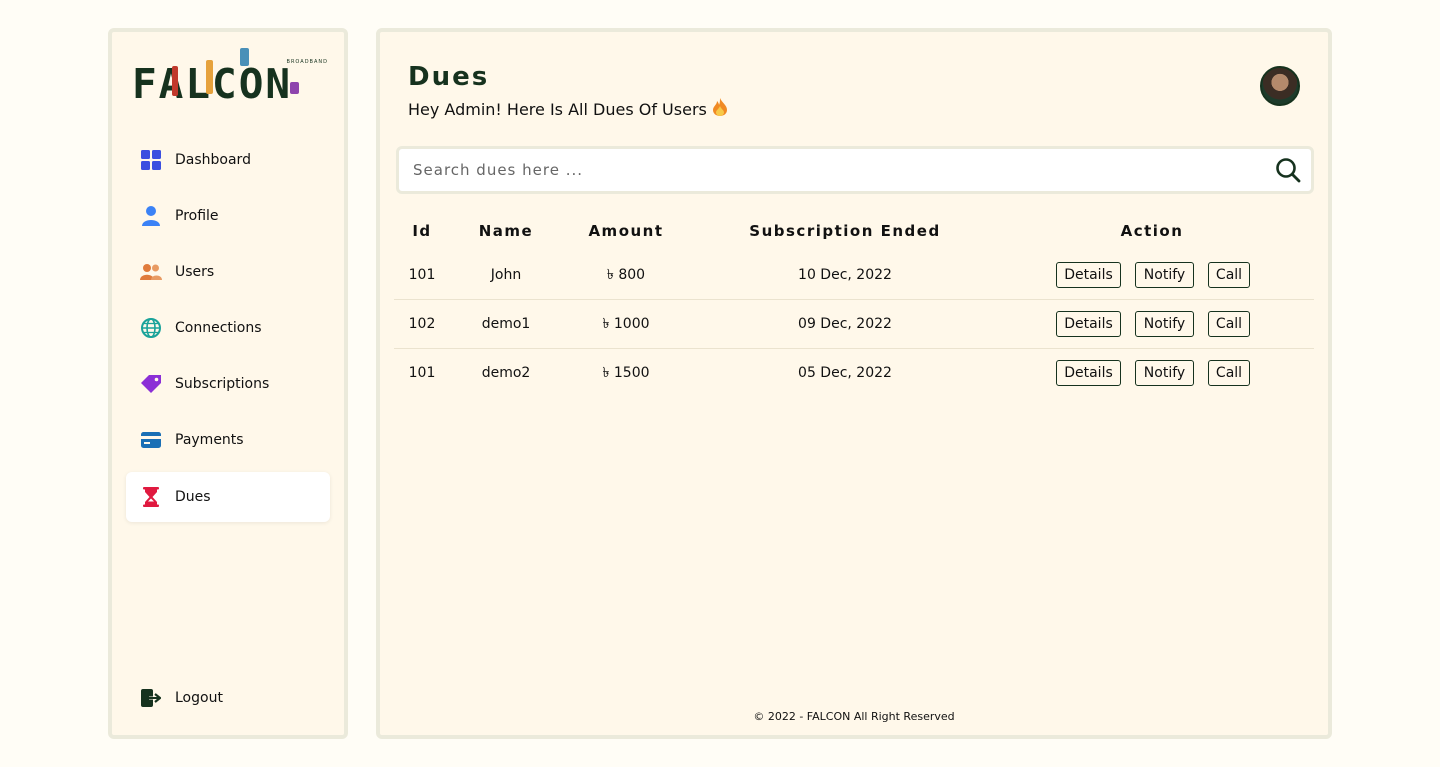  I want to click on cell-subscription-ended: 05 Dec, 2022, so click(845, 373).